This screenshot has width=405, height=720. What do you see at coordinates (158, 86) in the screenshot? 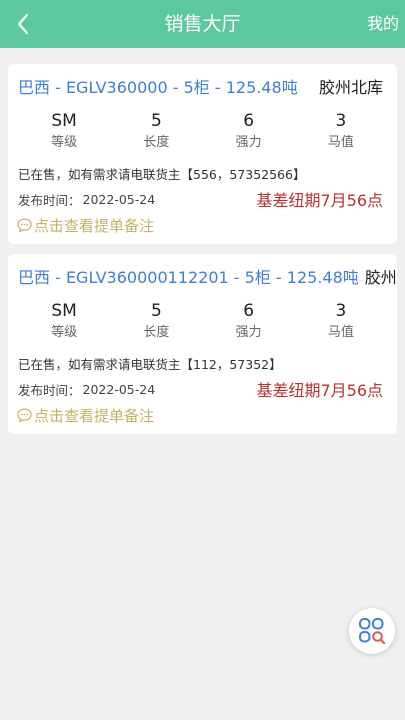
I see `listing-title: 巴西 - EGLV360000 - 5柜 - 125.48吨` at bounding box center [158, 86].